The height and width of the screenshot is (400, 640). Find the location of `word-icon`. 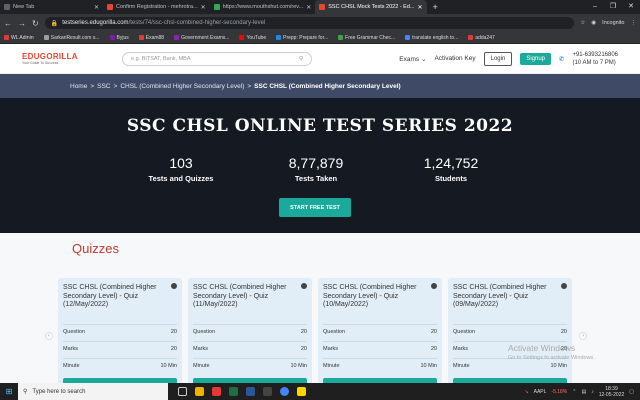

word-icon is located at coordinates (250, 391).